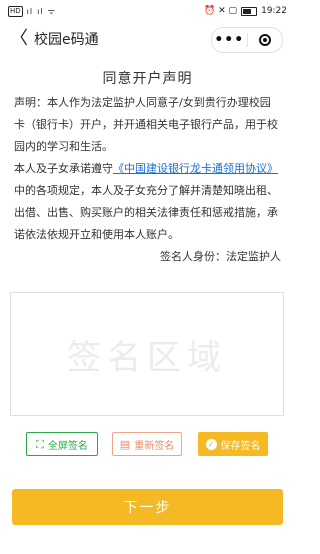 This screenshot has height=554, width=320. I want to click on signature-actions: ⛶ 全屏签名 ▤ 重新签名 ✓ 保存签名, so click(147, 444).